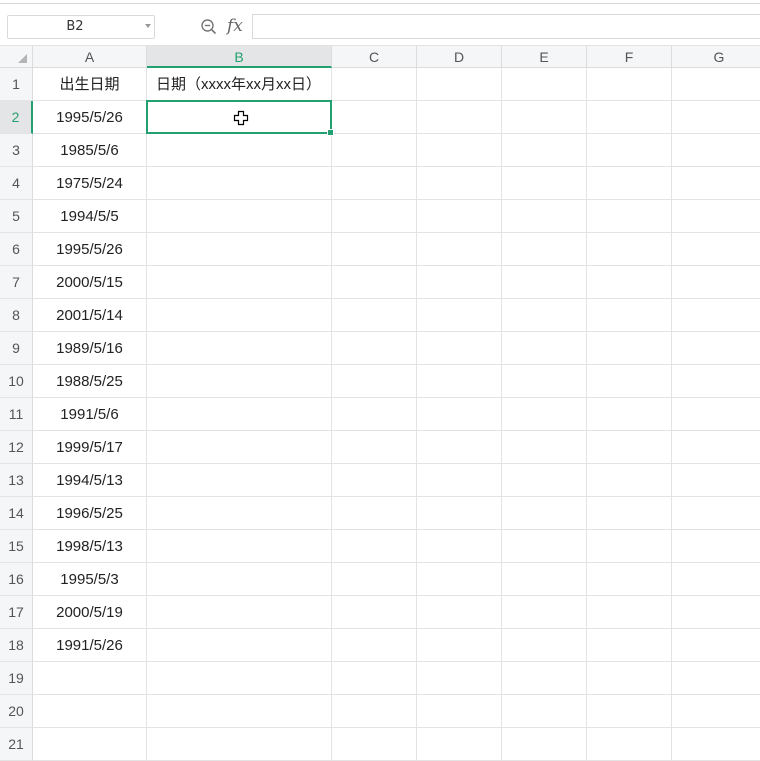 The image size is (760, 761). I want to click on cell-b19, so click(239, 678).